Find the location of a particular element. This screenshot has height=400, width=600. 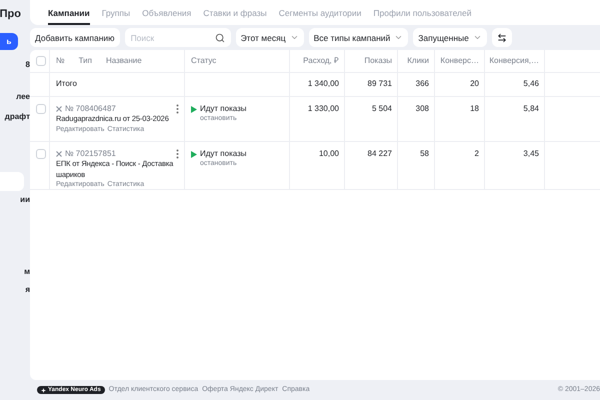

filter-dropdown: Этот месяц is located at coordinates (270, 37).